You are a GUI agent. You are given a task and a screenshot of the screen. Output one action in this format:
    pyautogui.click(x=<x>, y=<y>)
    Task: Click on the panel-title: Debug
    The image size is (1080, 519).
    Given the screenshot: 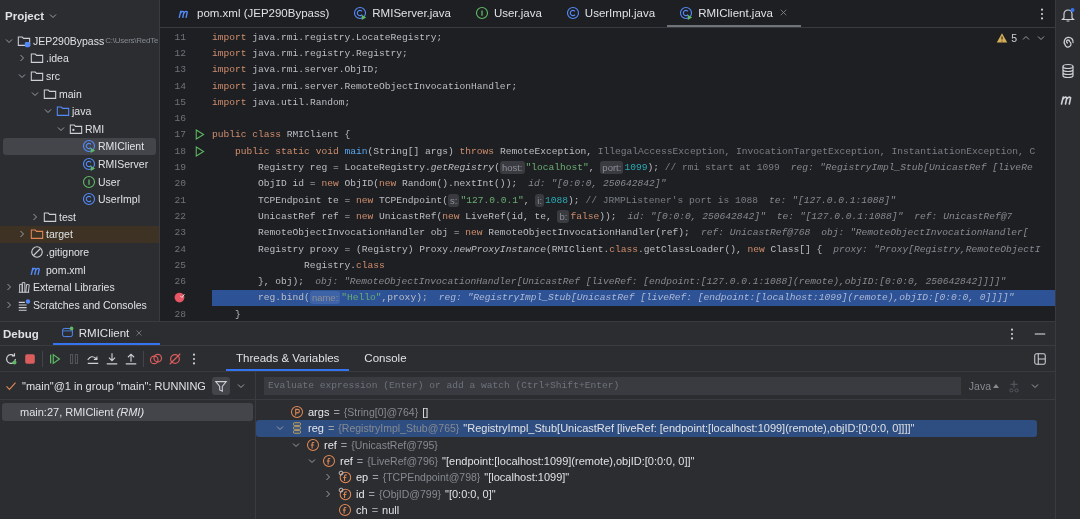 What is the action you would take?
    pyautogui.click(x=21, y=333)
    